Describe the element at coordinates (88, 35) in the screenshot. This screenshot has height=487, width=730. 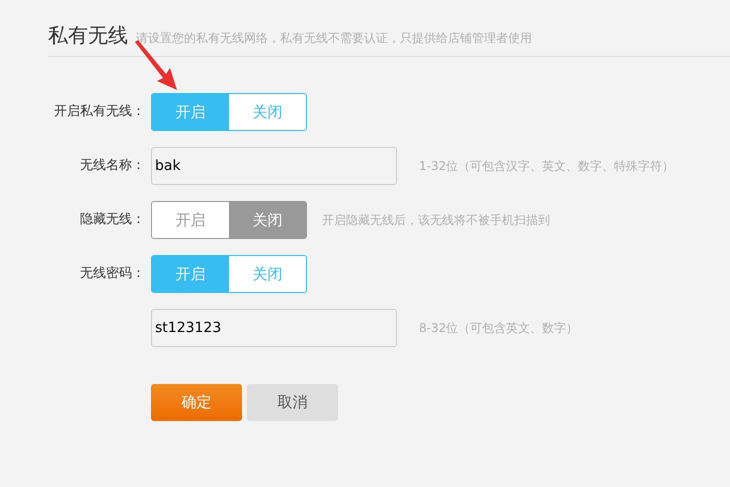
I see `page-title: 私有无线` at that location.